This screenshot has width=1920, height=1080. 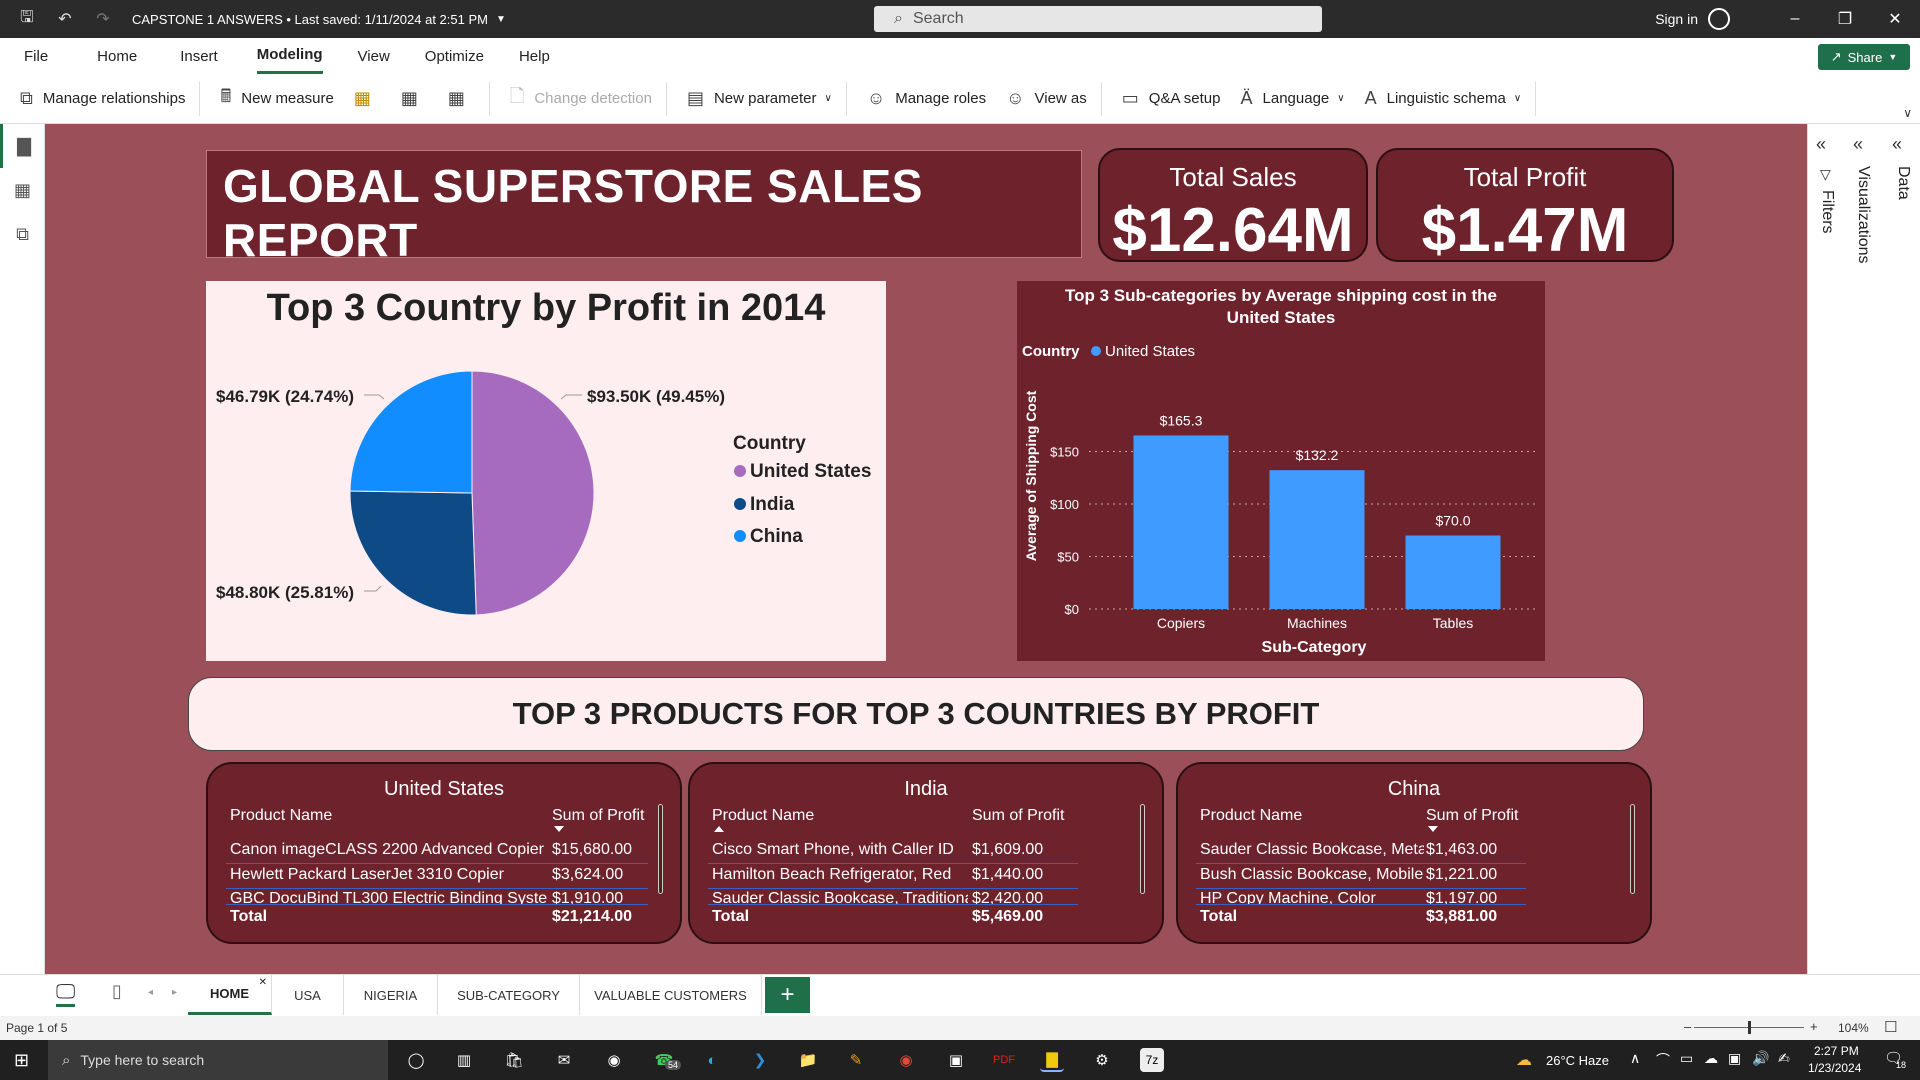 What do you see at coordinates (1686, 1058) in the screenshot?
I see `battery-icon: ▭` at bounding box center [1686, 1058].